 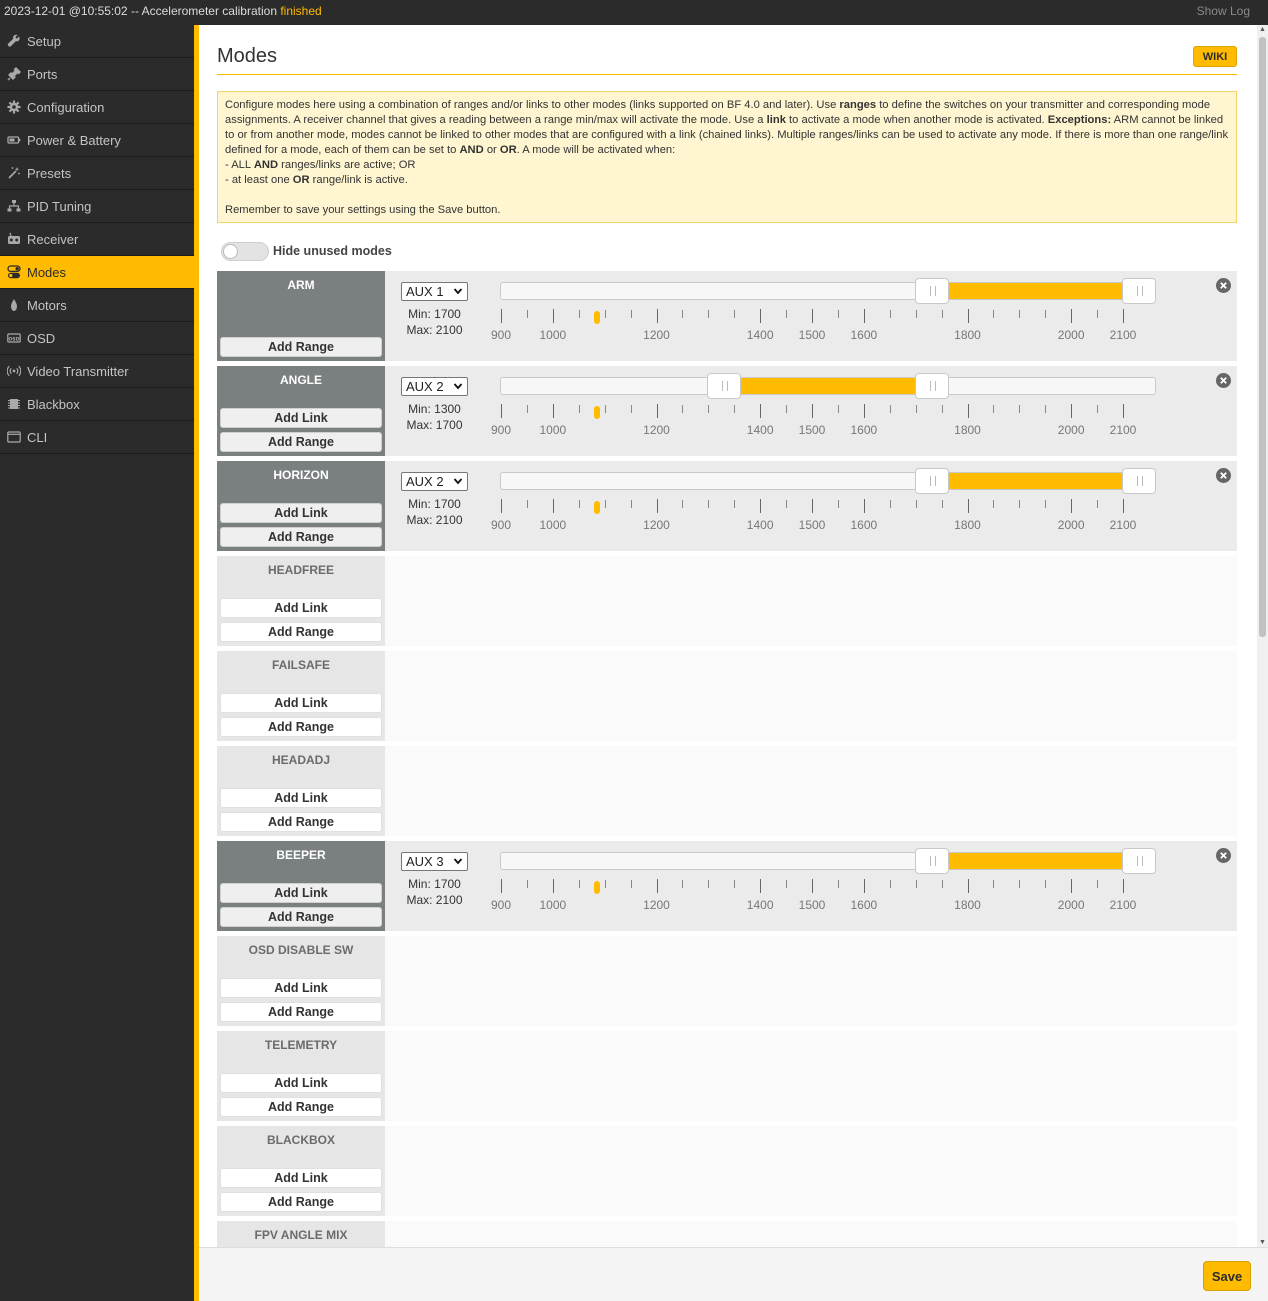 What do you see at coordinates (434, 417) in the screenshot?
I see `range-values: Min: 1300 Max: 1700` at bounding box center [434, 417].